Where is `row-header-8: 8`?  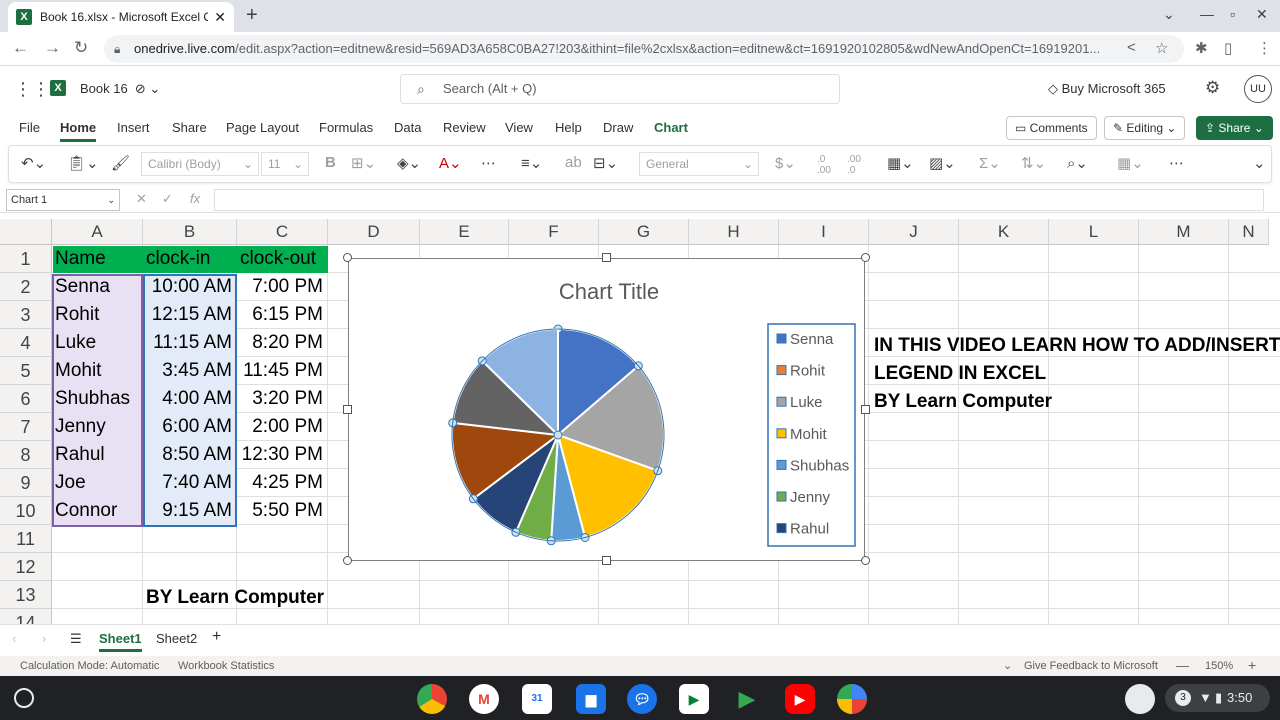 row-header-8: 8 is located at coordinates (26, 455).